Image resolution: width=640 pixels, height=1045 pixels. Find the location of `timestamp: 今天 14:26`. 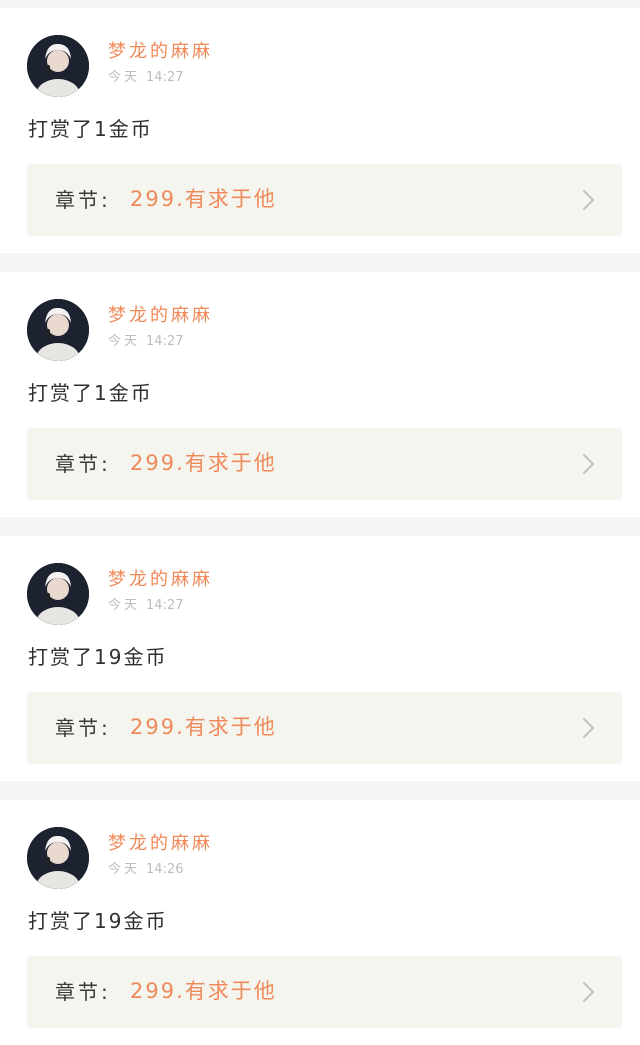

timestamp: 今天 14:26 is located at coordinates (145, 870).